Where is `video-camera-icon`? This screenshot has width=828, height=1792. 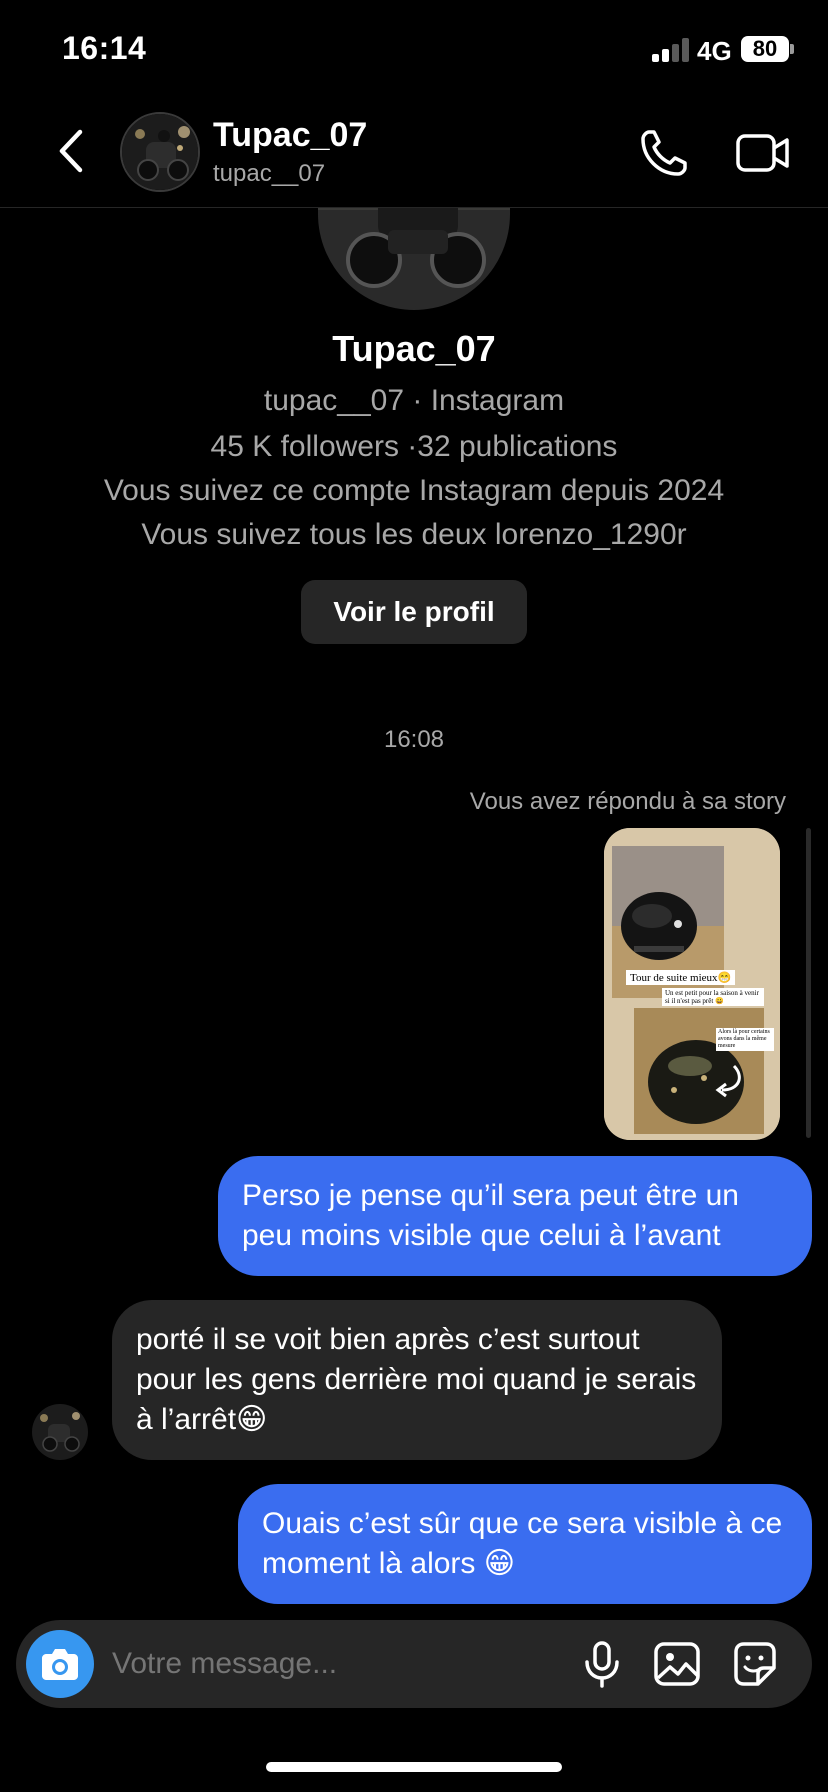
video-camera-icon is located at coordinates (762, 153).